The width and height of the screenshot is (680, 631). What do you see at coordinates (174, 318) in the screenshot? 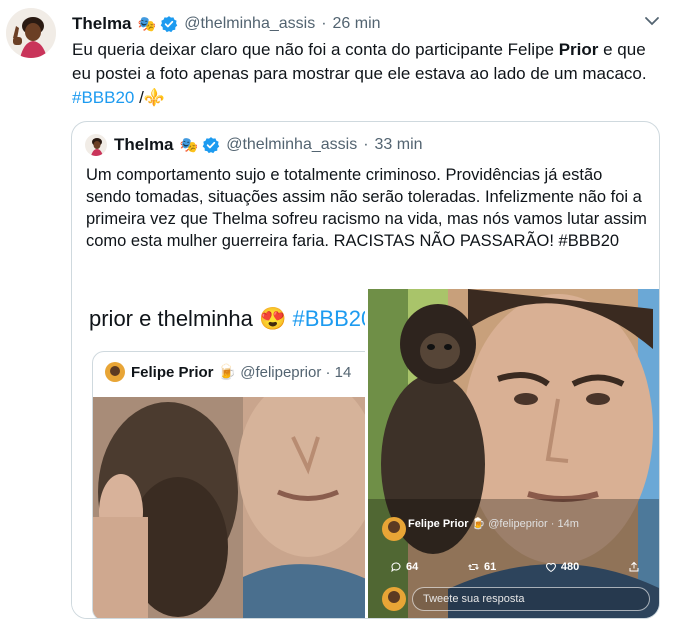
I see `screenshot-title-text: prior e thelminha` at bounding box center [174, 318].